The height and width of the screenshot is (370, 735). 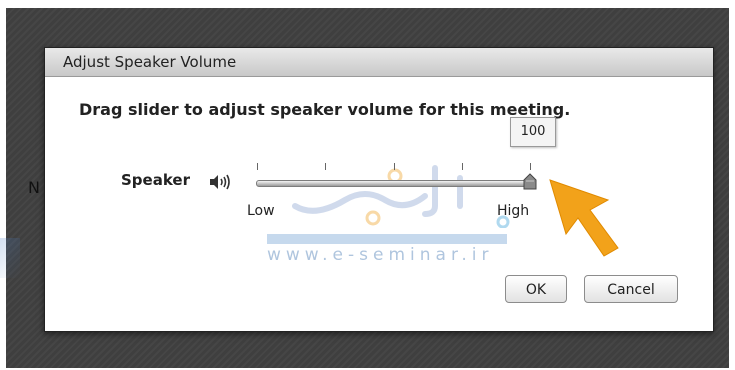 I want to click on speaker-label: Speaker, so click(x=155, y=180).